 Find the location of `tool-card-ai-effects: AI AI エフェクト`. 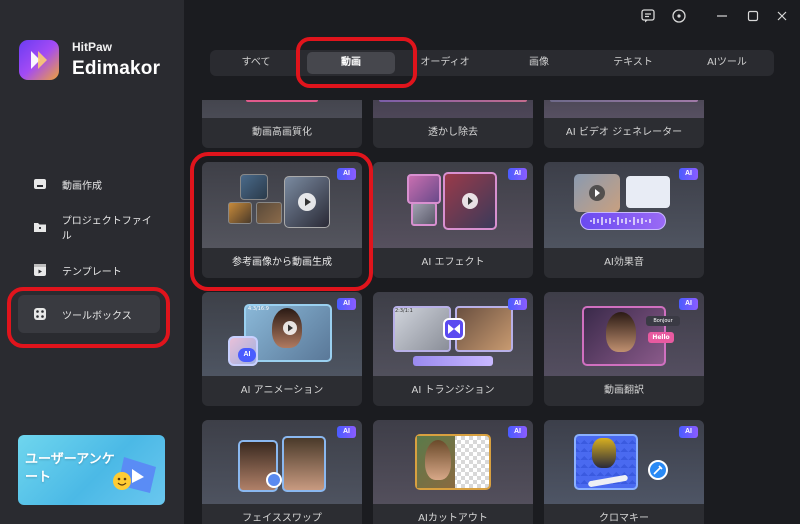

tool-card-ai-effects: AI AI エフェクト is located at coordinates (453, 220).